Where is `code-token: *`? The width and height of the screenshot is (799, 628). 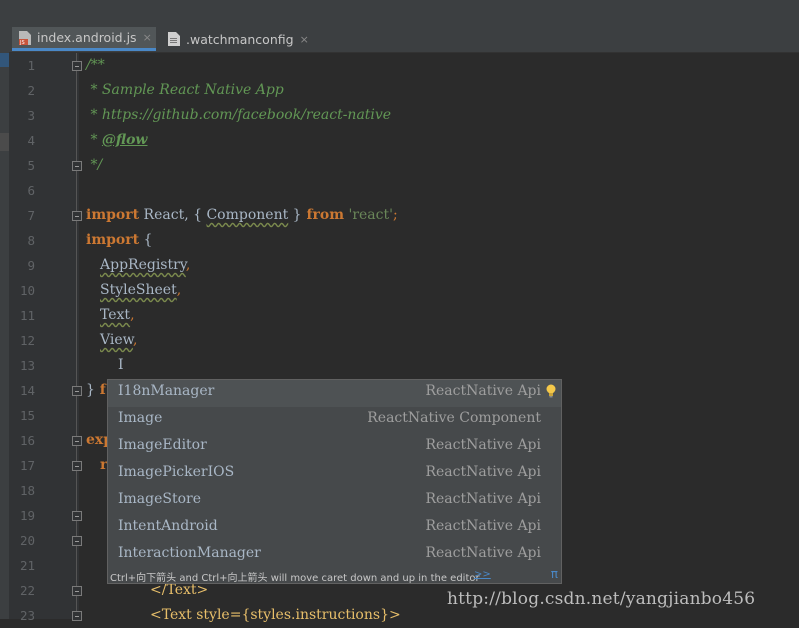 code-token: * is located at coordinates (94, 140).